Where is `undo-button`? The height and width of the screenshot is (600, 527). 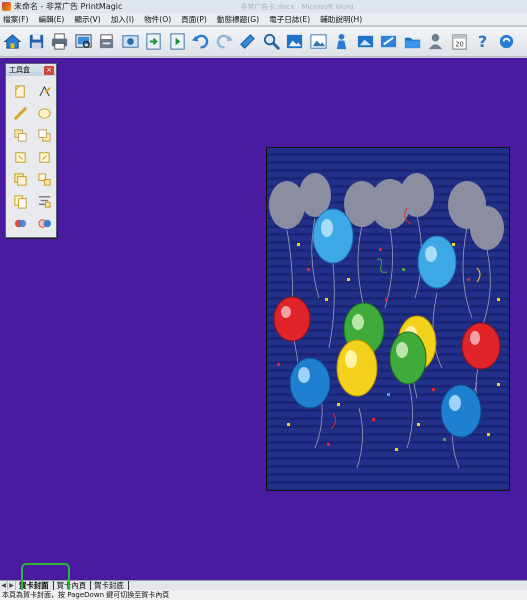 undo-button is located at coordinates (200, 42).